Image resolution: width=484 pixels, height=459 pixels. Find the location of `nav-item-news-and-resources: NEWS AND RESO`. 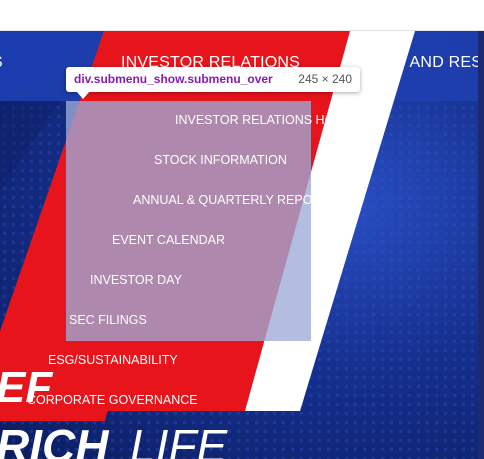

nav-item-news-and-resources: NEWS AND RESO is located at coordinates (420, 63).